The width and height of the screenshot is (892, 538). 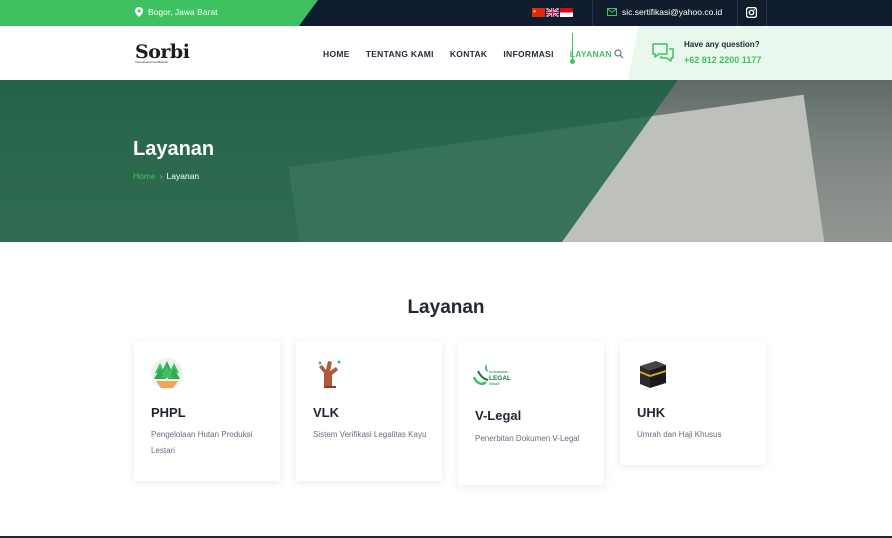 What do you see at coordinates (722, 44) in the screenshot?
I see `question-title: Have any question?` at bounding box center [722, 44].